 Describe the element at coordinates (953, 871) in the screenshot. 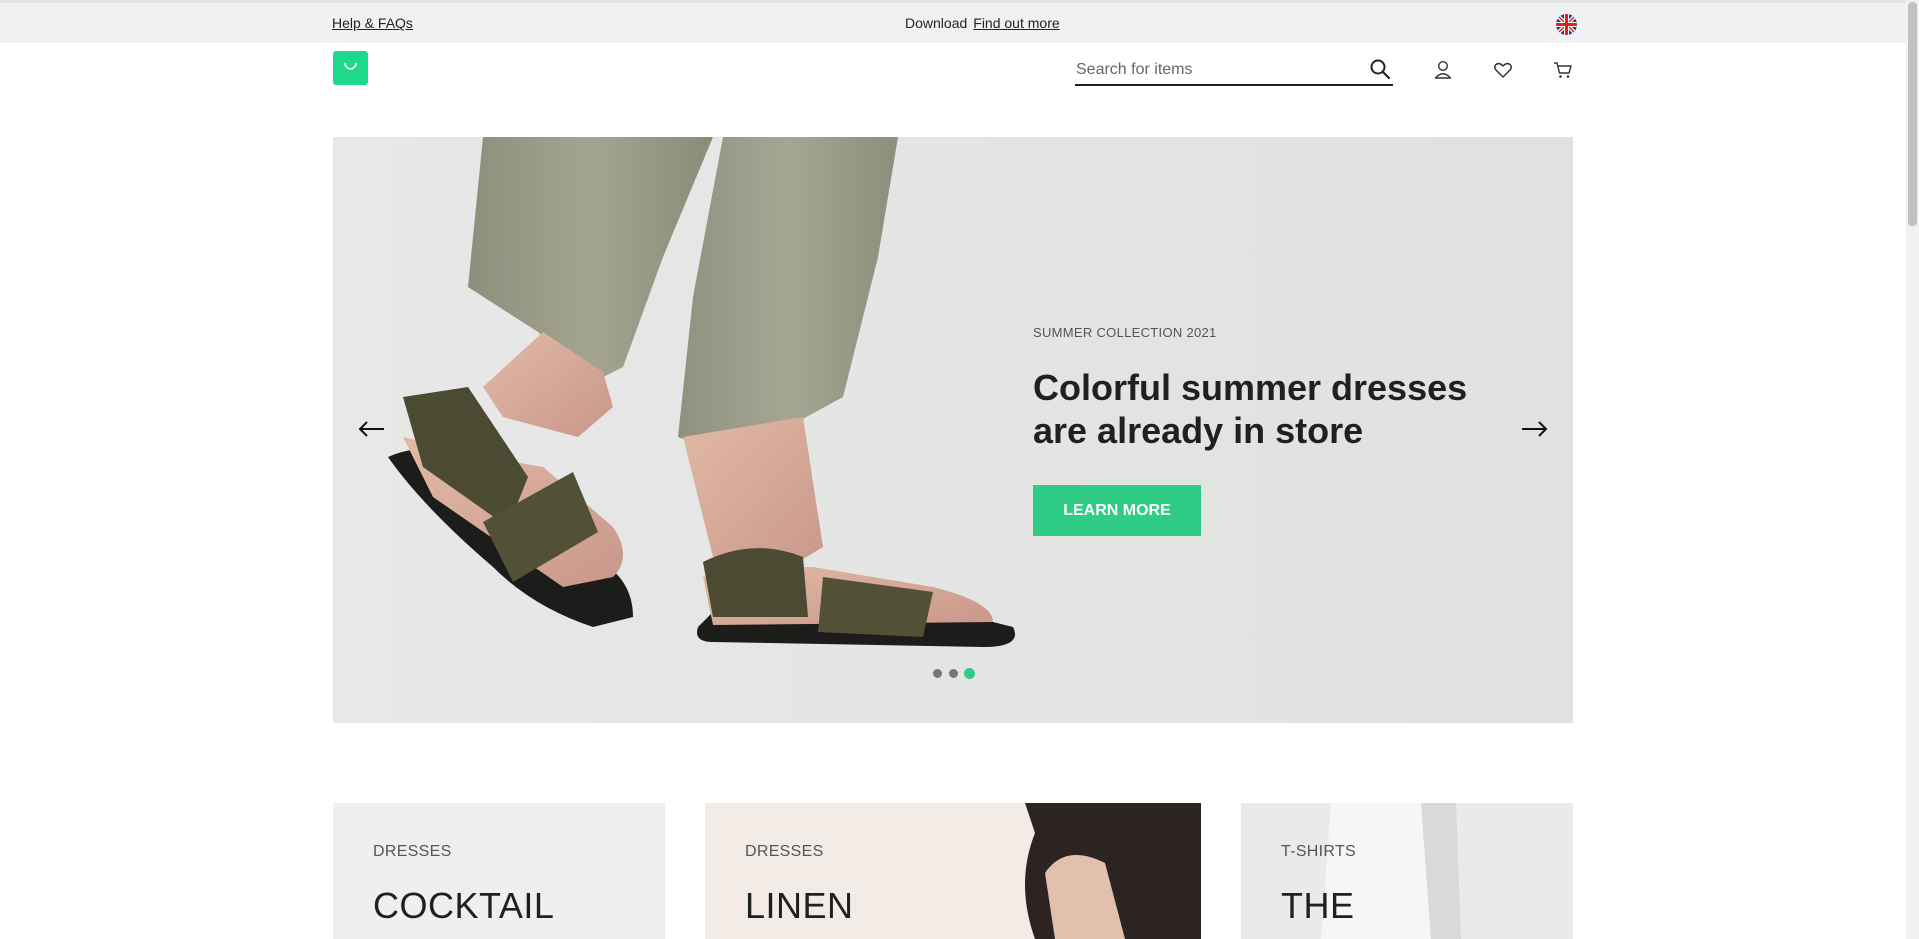

I see `category-card-linen: DRESSES LINEN` at that location.